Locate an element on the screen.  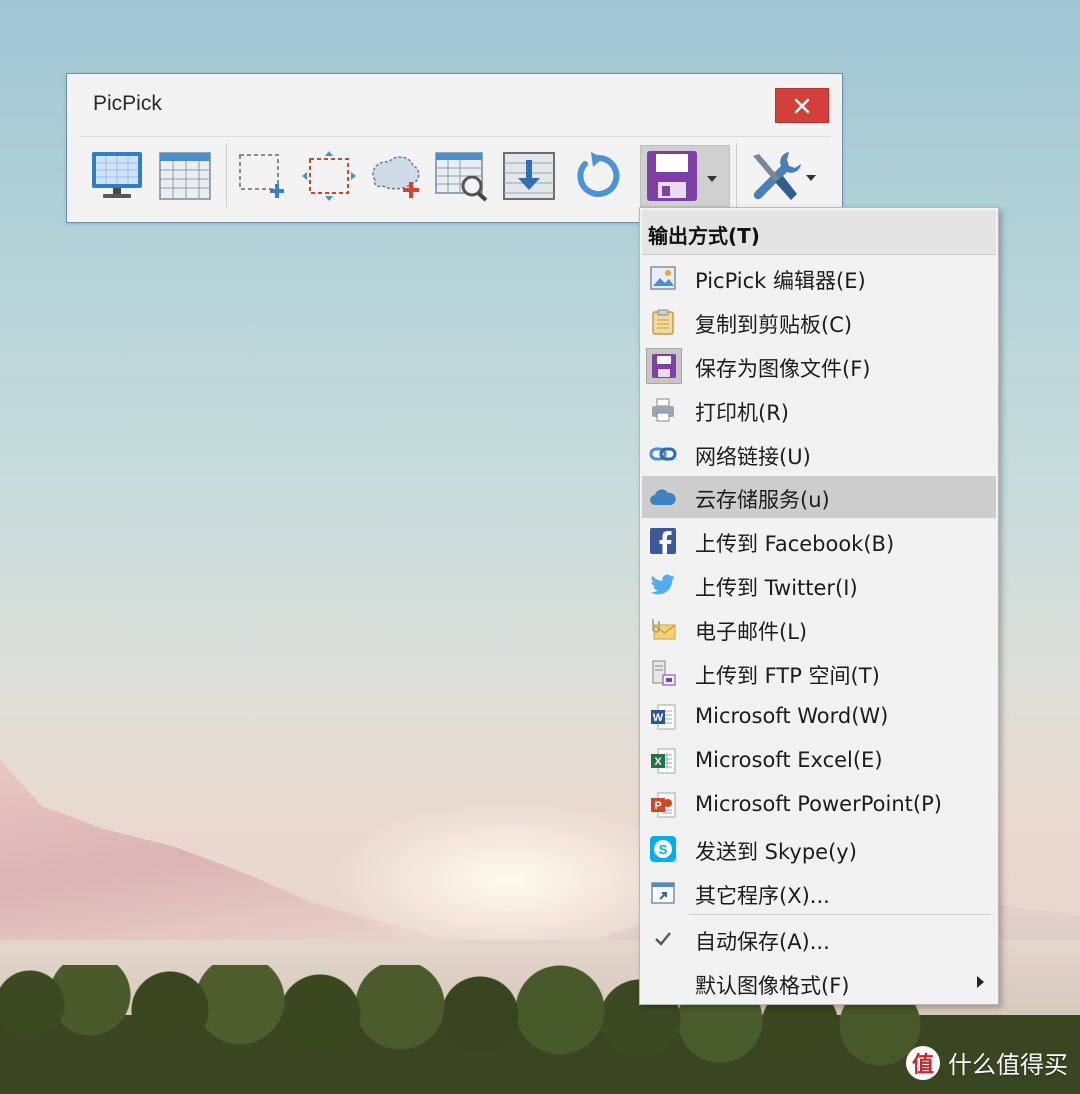
menu-item-label: Microsoft PowerPoint(P) is located at coordinates (818, 804).